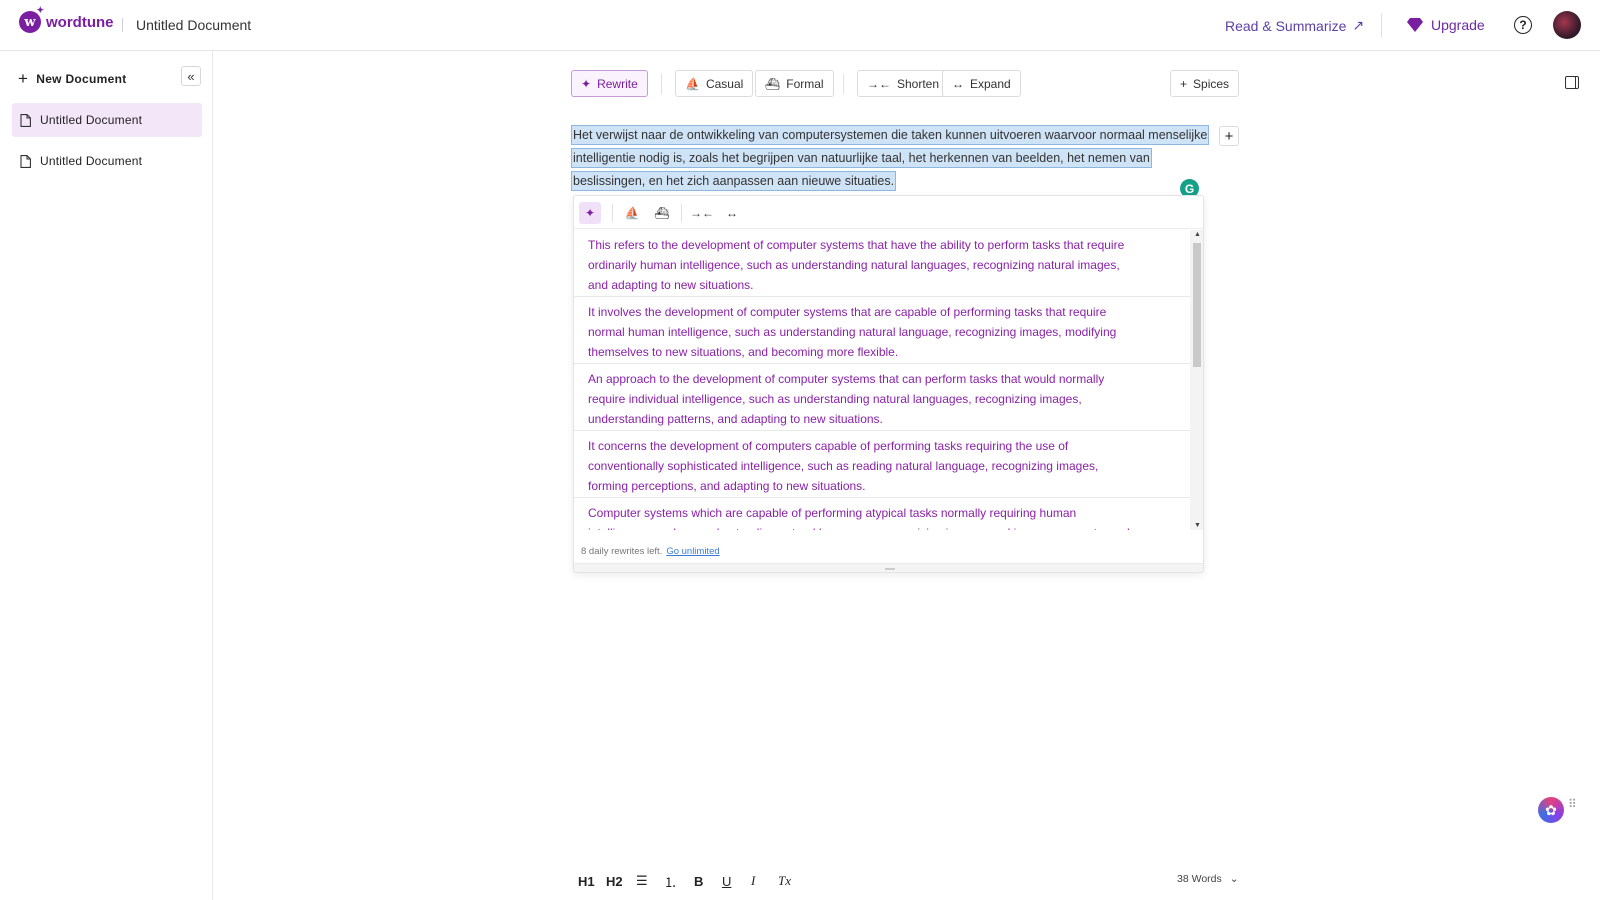  I want to click on formal-button: ⛴ Formal, so click(794, 83).